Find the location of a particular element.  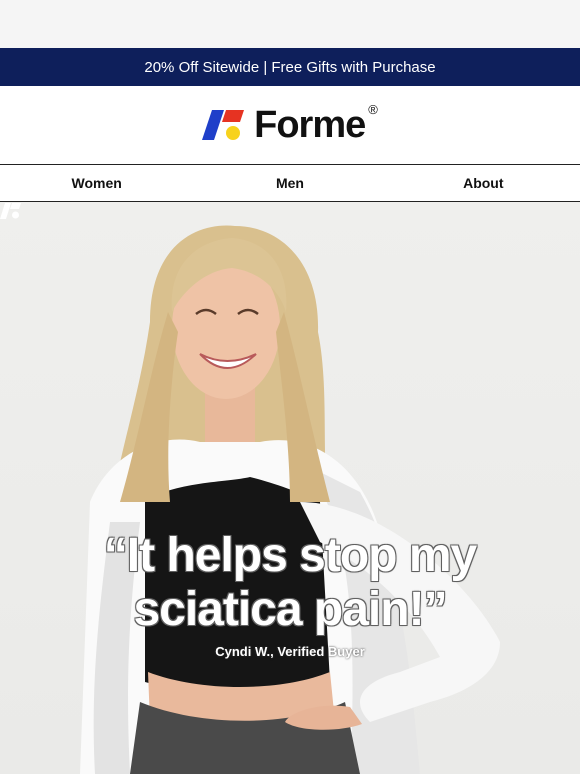

nav-item-men: Men is located at coordinates (289, 183).